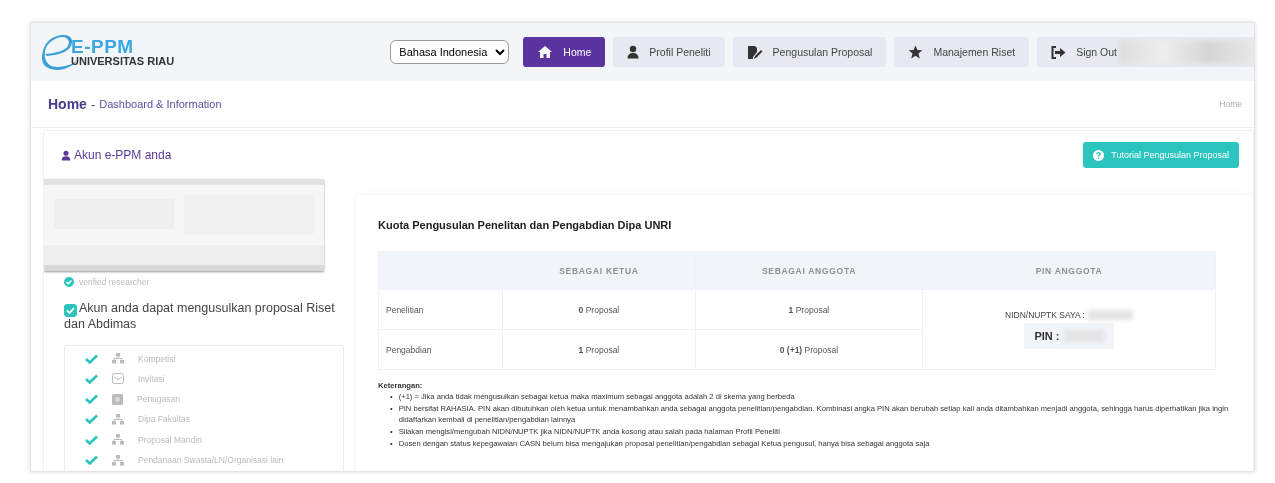  I want to click on square-icon, so click(117, 399).